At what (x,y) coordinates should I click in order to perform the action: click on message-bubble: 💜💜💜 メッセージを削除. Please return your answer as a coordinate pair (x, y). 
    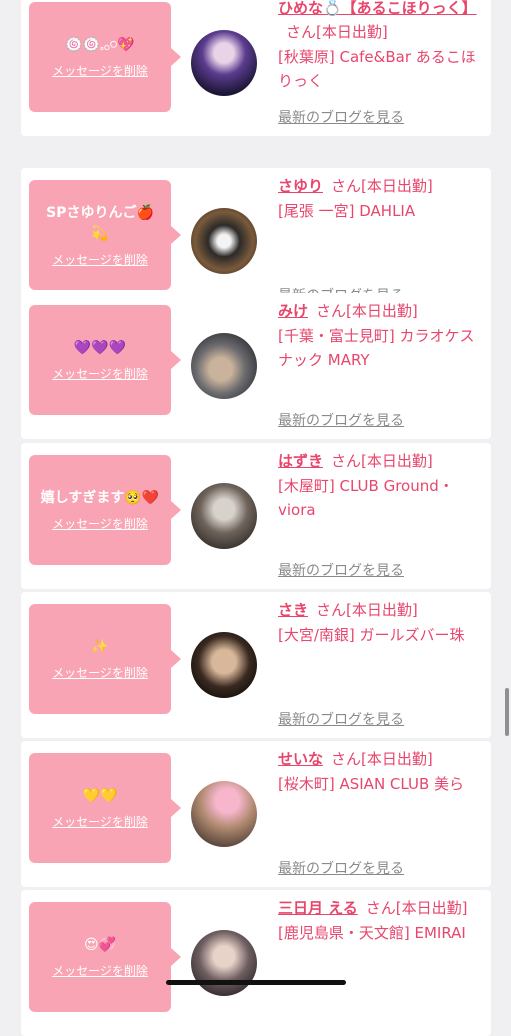
    Looking at the image, I should click on (105, 360).